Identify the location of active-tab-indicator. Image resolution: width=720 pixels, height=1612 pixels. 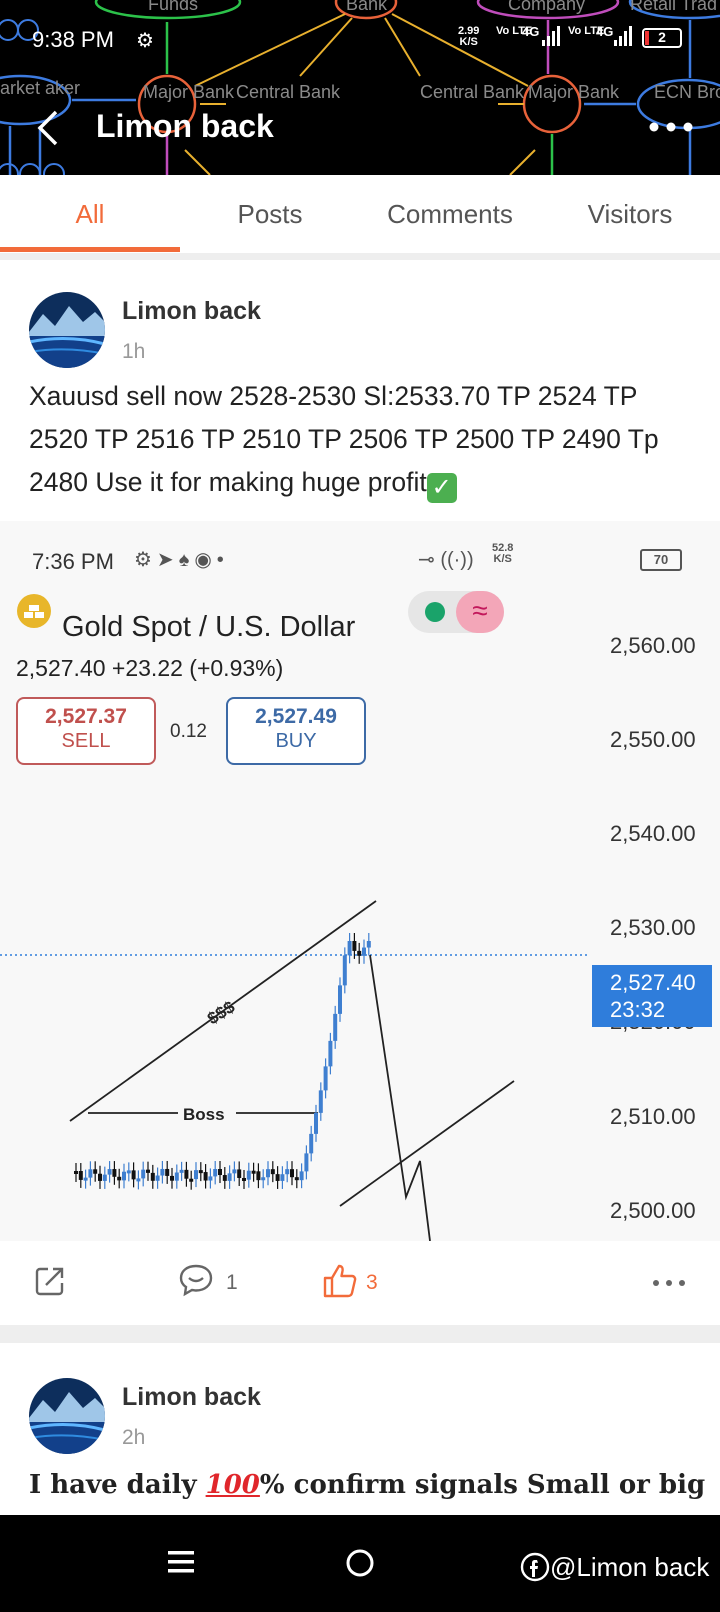
(90, 249).